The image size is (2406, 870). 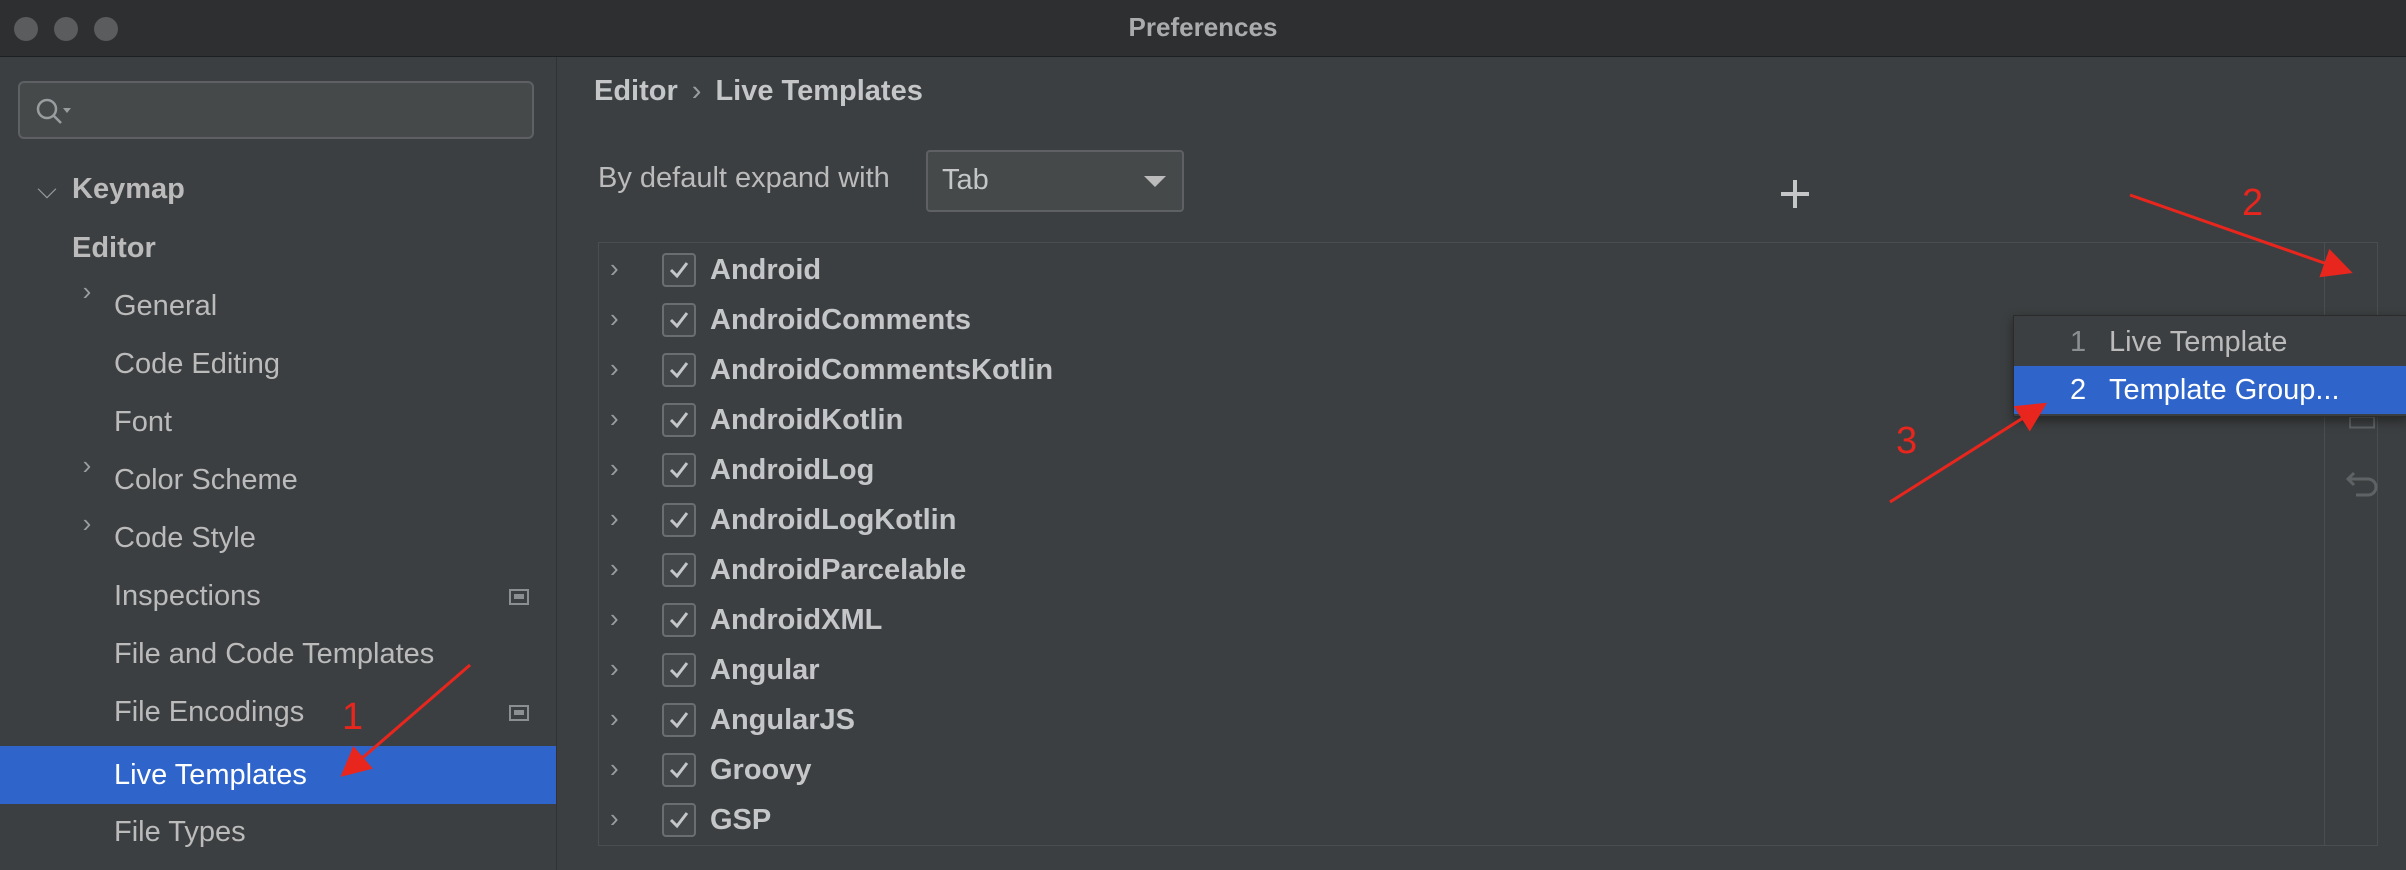 I want to click on annotation-number-2: 2, so click(x=2253, y=203).